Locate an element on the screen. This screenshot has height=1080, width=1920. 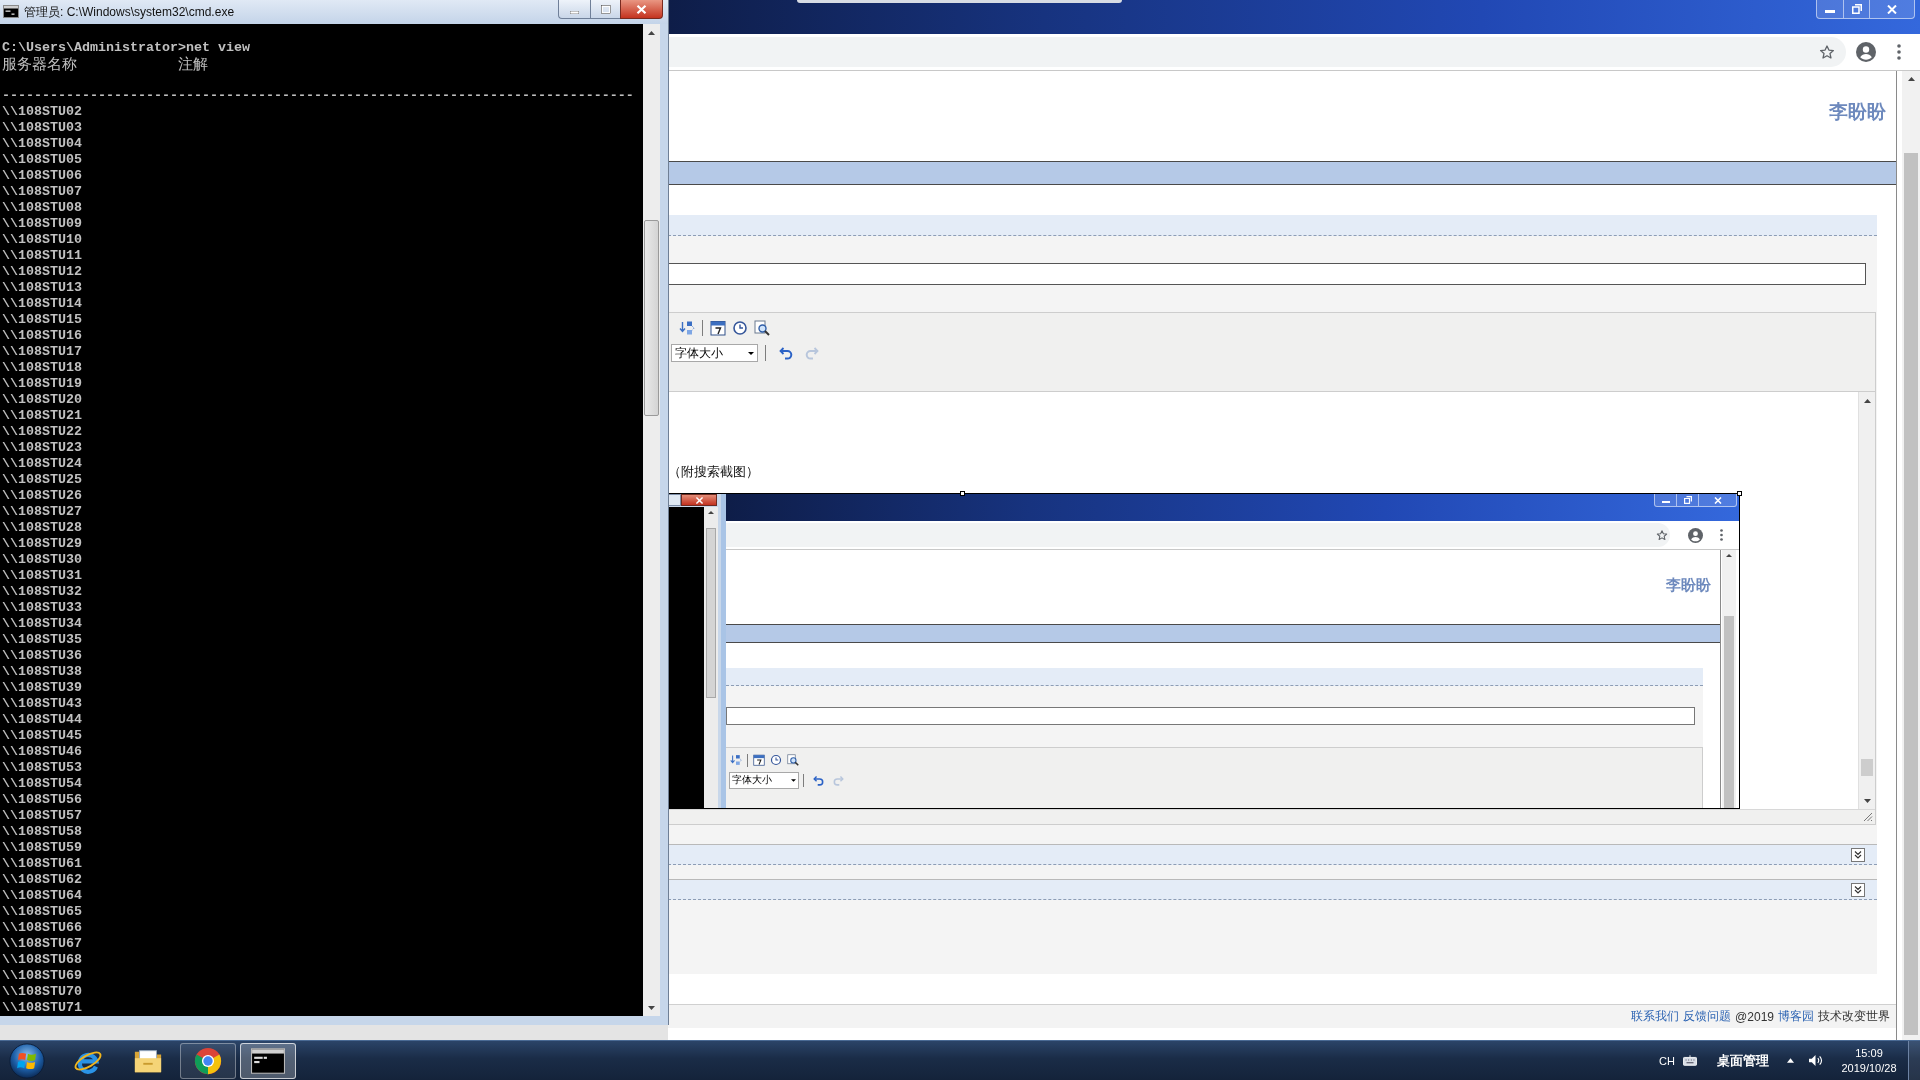
server-name: \\108STU33 is located at coordinates (42, 608).